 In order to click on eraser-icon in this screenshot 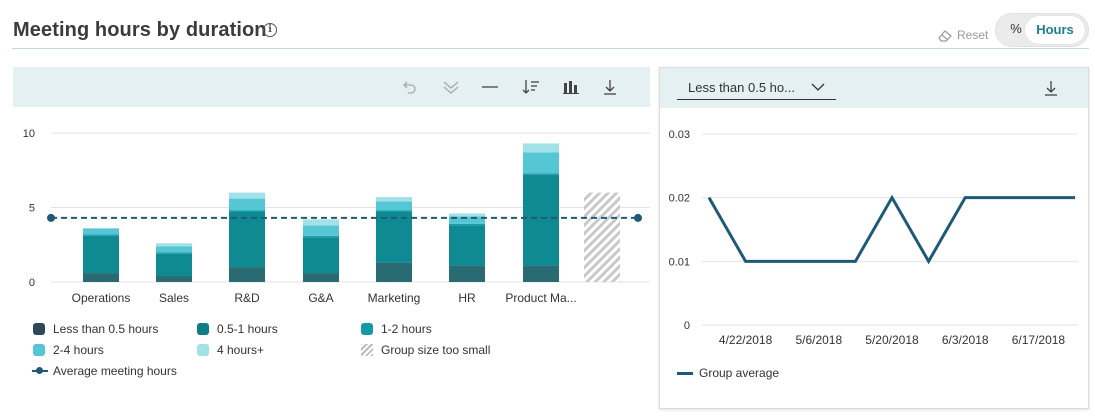, I will do `click(945, 35)`.